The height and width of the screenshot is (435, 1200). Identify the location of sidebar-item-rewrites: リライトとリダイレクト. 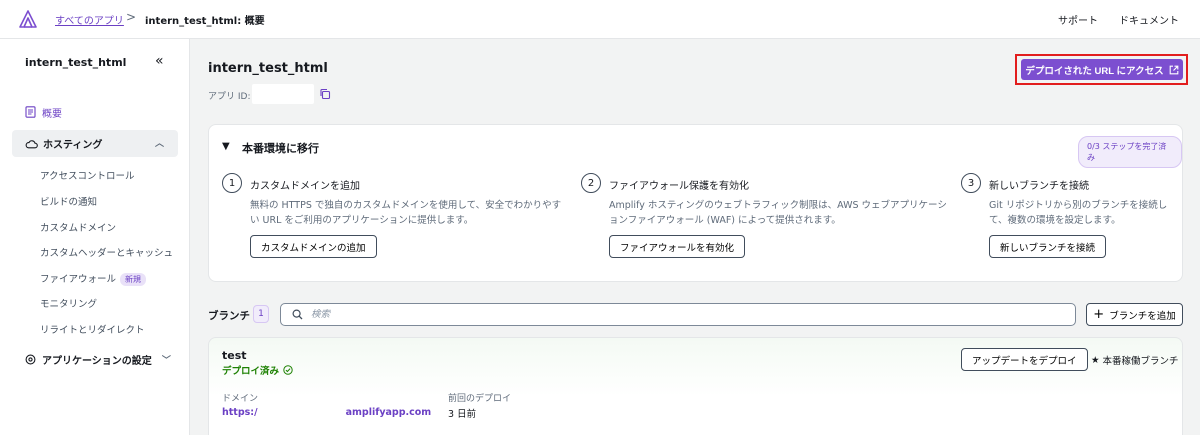
(92, 329).